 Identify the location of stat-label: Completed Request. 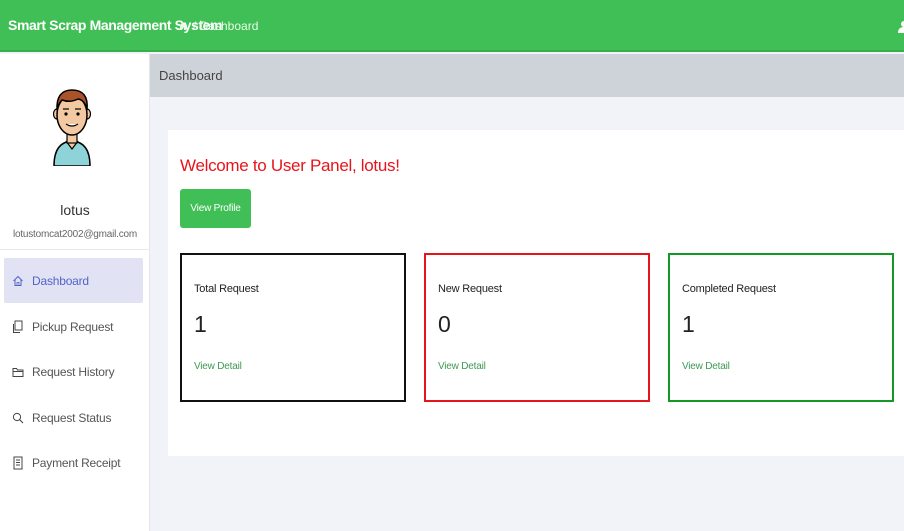
(729, 289).